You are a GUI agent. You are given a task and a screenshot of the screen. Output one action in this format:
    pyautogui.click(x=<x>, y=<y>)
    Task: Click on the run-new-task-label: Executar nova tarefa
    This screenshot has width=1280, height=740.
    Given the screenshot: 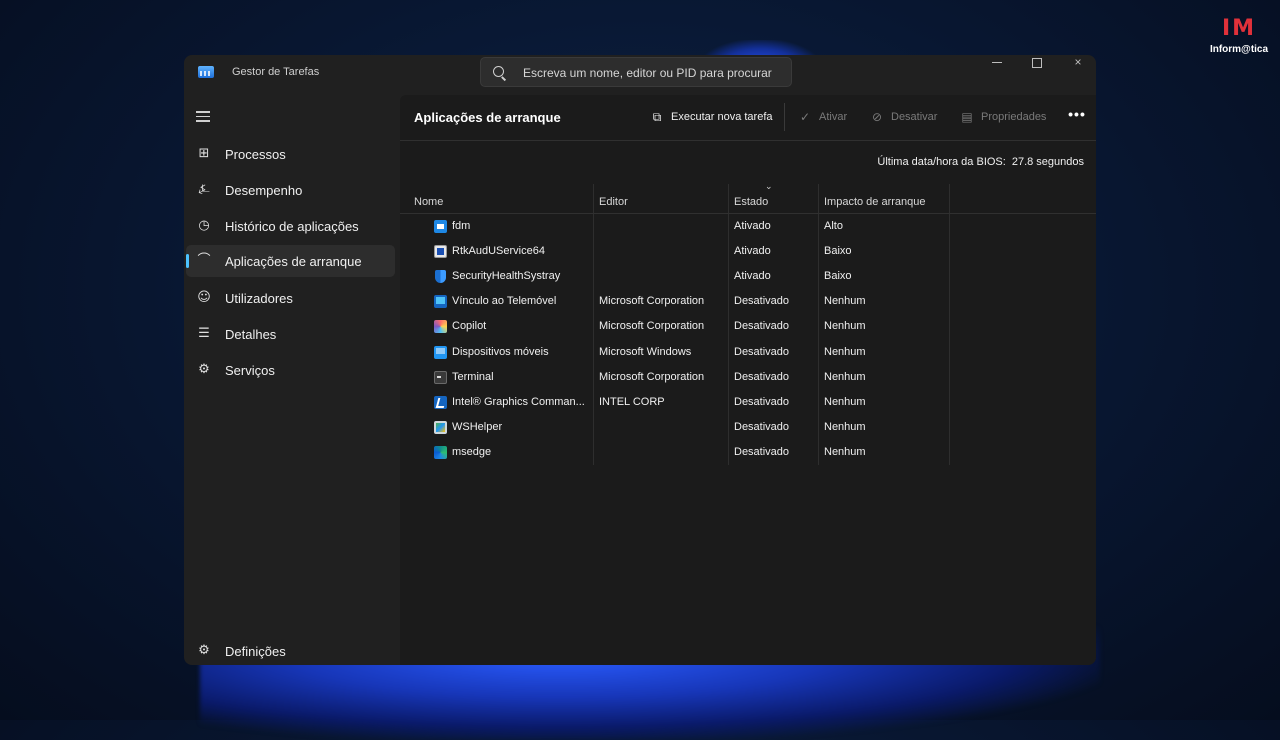 What is the action you would take?
    pyautogui.click(x=722, y=117)
    